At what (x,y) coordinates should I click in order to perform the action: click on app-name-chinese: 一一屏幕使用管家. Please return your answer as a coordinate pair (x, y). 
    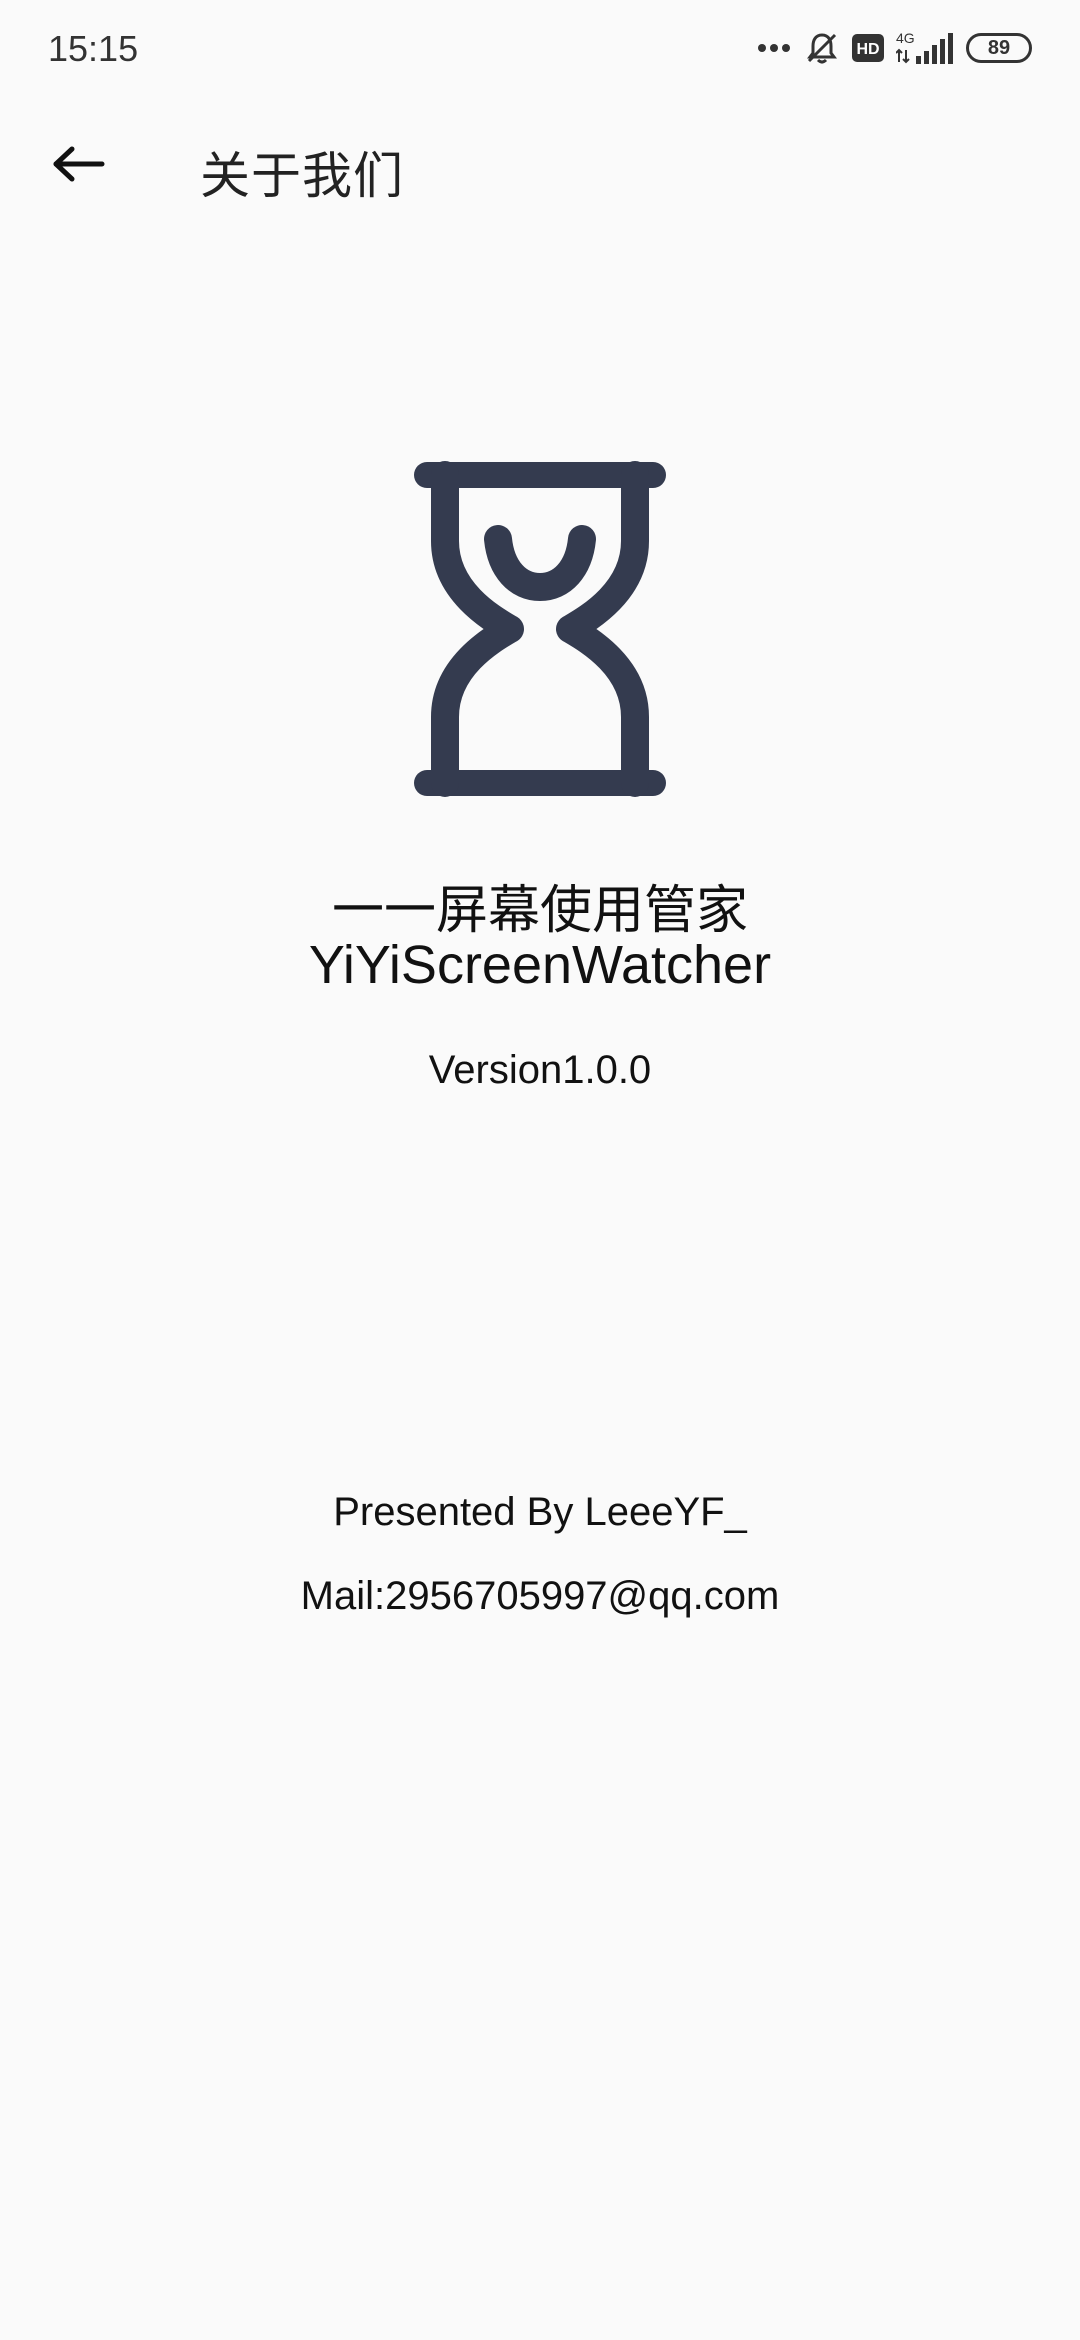
    Looking at the image, I should click on (539, 911).